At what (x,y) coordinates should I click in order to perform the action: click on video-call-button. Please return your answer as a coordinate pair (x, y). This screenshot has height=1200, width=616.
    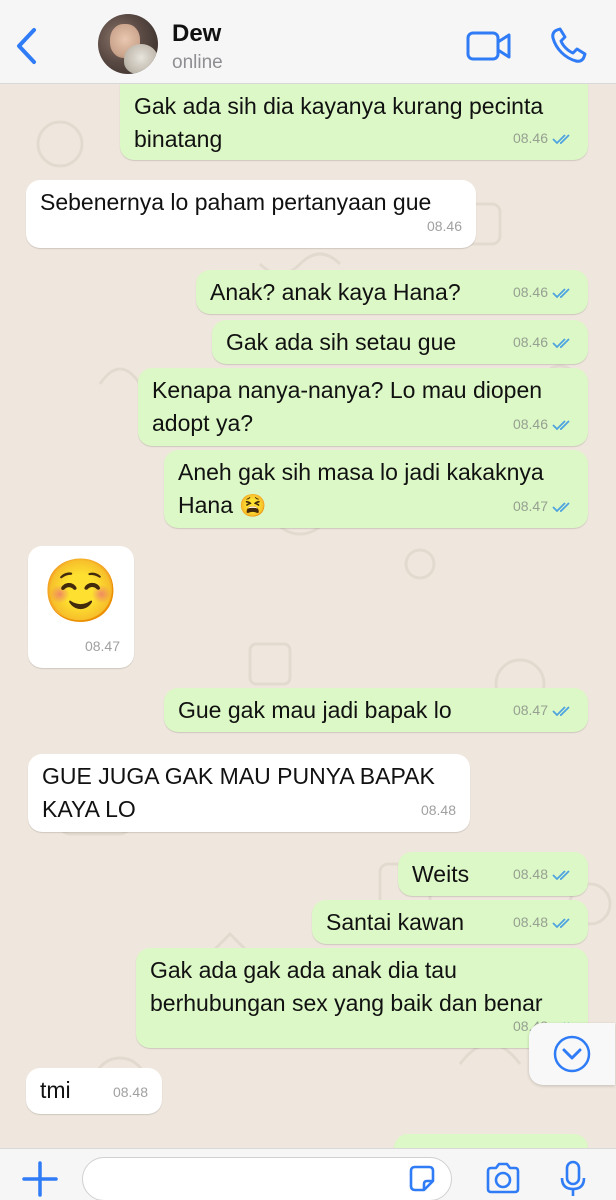
    Looking at the image, I should click on (489, 46).